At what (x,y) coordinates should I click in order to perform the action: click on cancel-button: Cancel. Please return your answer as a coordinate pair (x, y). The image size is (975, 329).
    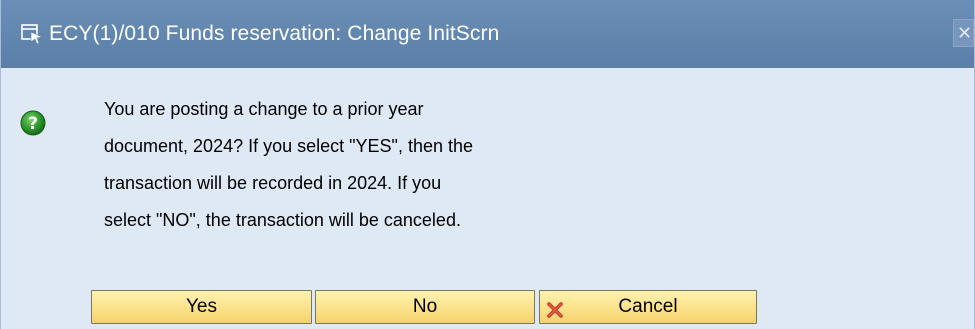
    Looking at the image, I should click on (648, 307).